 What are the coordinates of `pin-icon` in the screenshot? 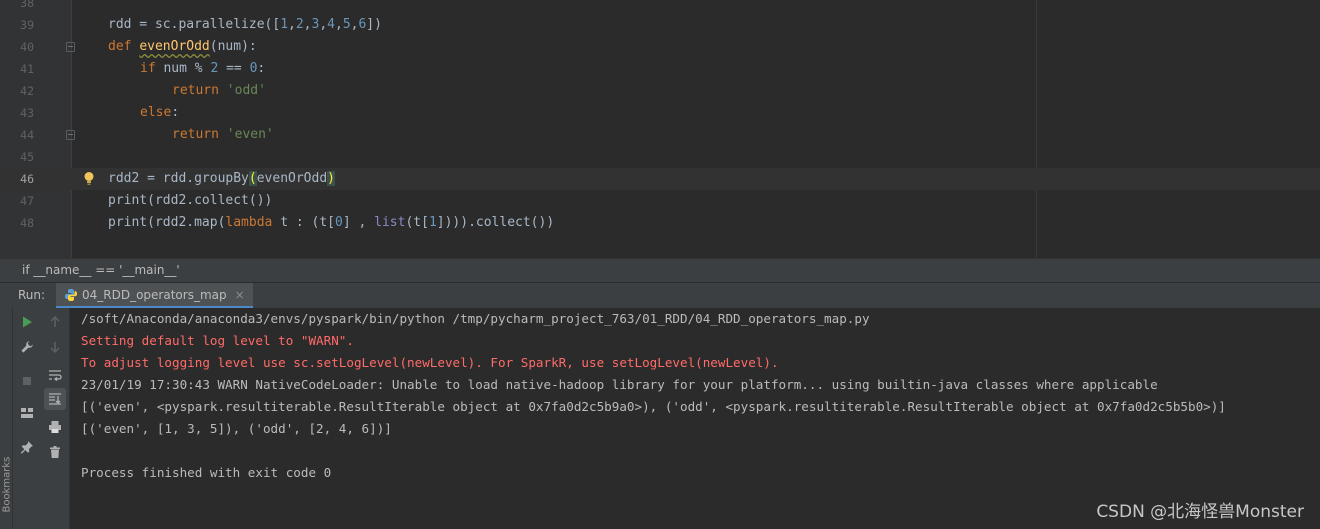 It's located at (26, 447).